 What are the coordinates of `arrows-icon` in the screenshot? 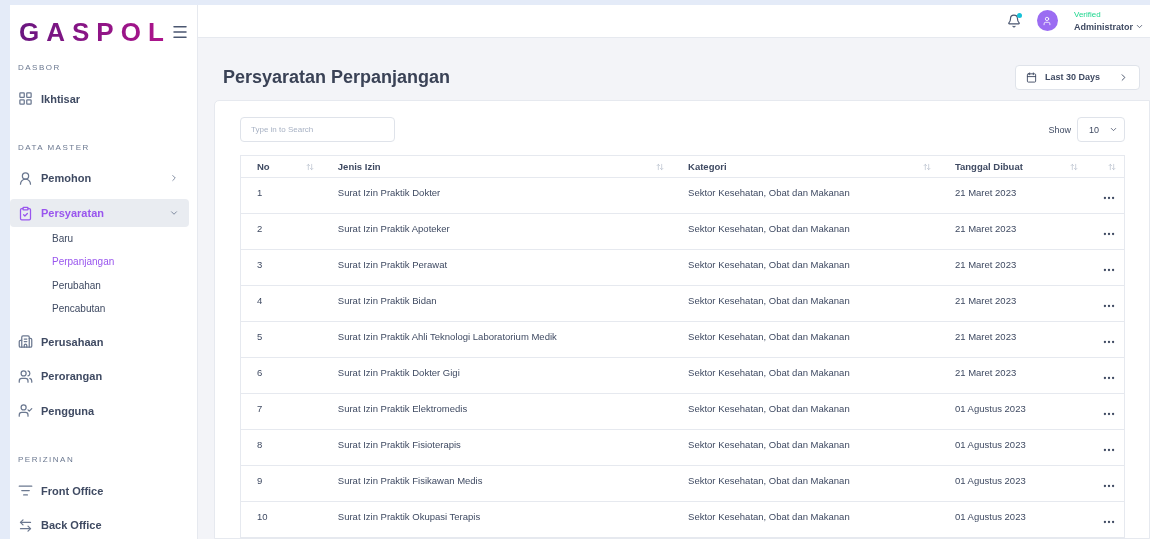 It's located at (25, 525).